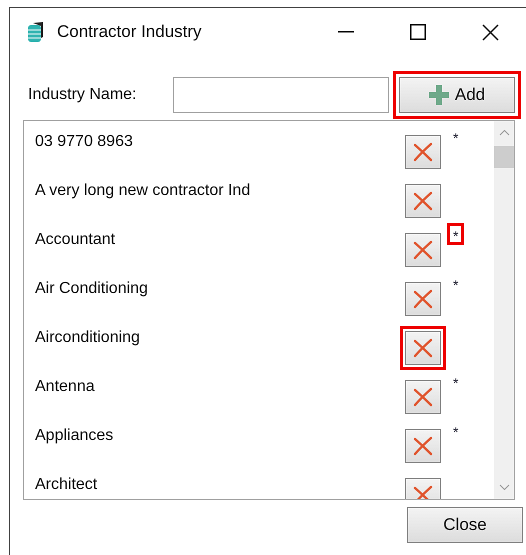 The width and height of the screenshot is (526, 555). Describe the element at coordinates (490, 32) in the screenshot. I see `close-icon` at that location.